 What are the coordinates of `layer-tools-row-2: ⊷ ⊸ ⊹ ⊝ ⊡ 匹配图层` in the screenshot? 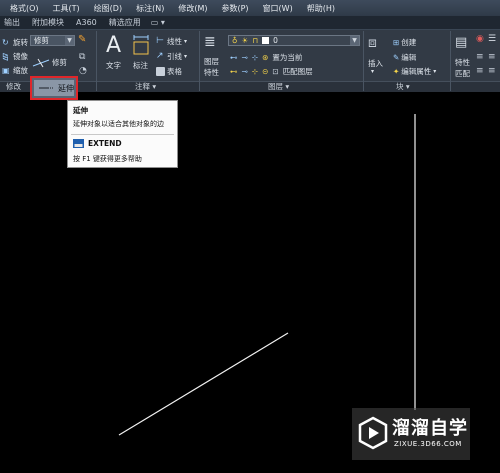 It's located at (271, 71).